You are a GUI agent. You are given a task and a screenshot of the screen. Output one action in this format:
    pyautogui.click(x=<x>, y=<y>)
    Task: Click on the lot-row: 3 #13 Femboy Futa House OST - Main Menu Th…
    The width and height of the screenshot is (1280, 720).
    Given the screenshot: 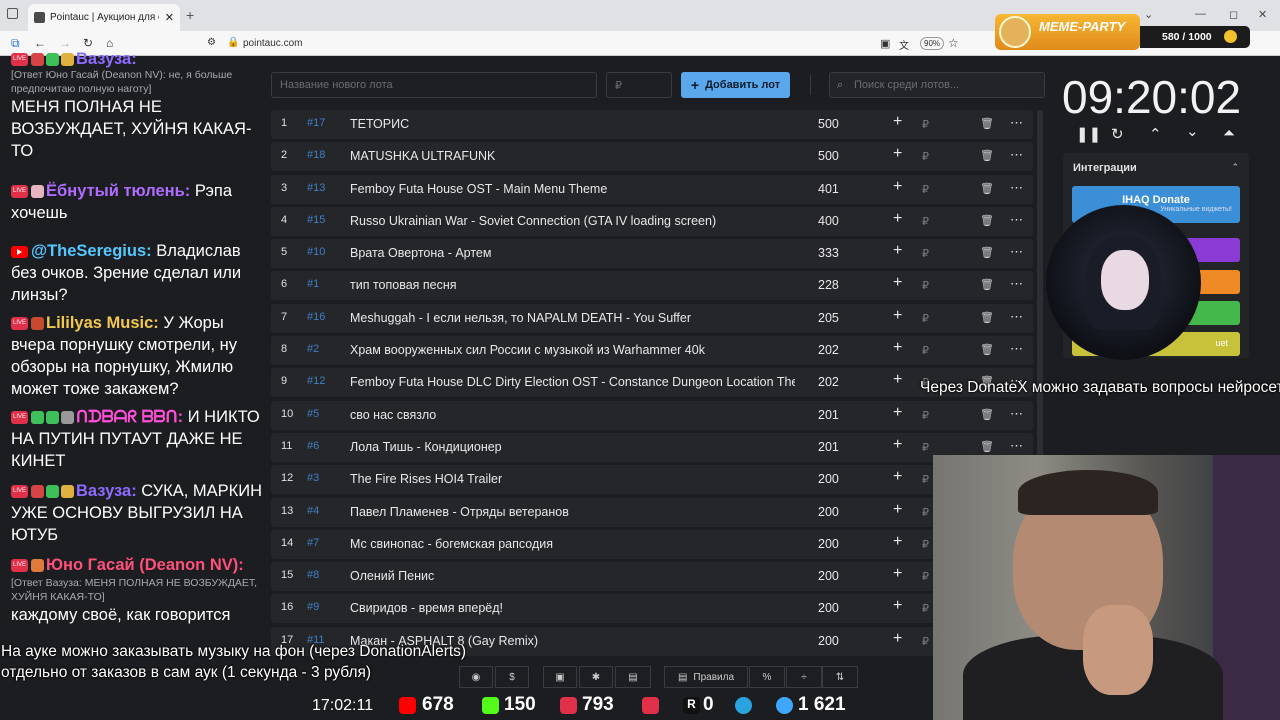 What is the action you would take?
    pyautogui.click(x=652, y=189)
    